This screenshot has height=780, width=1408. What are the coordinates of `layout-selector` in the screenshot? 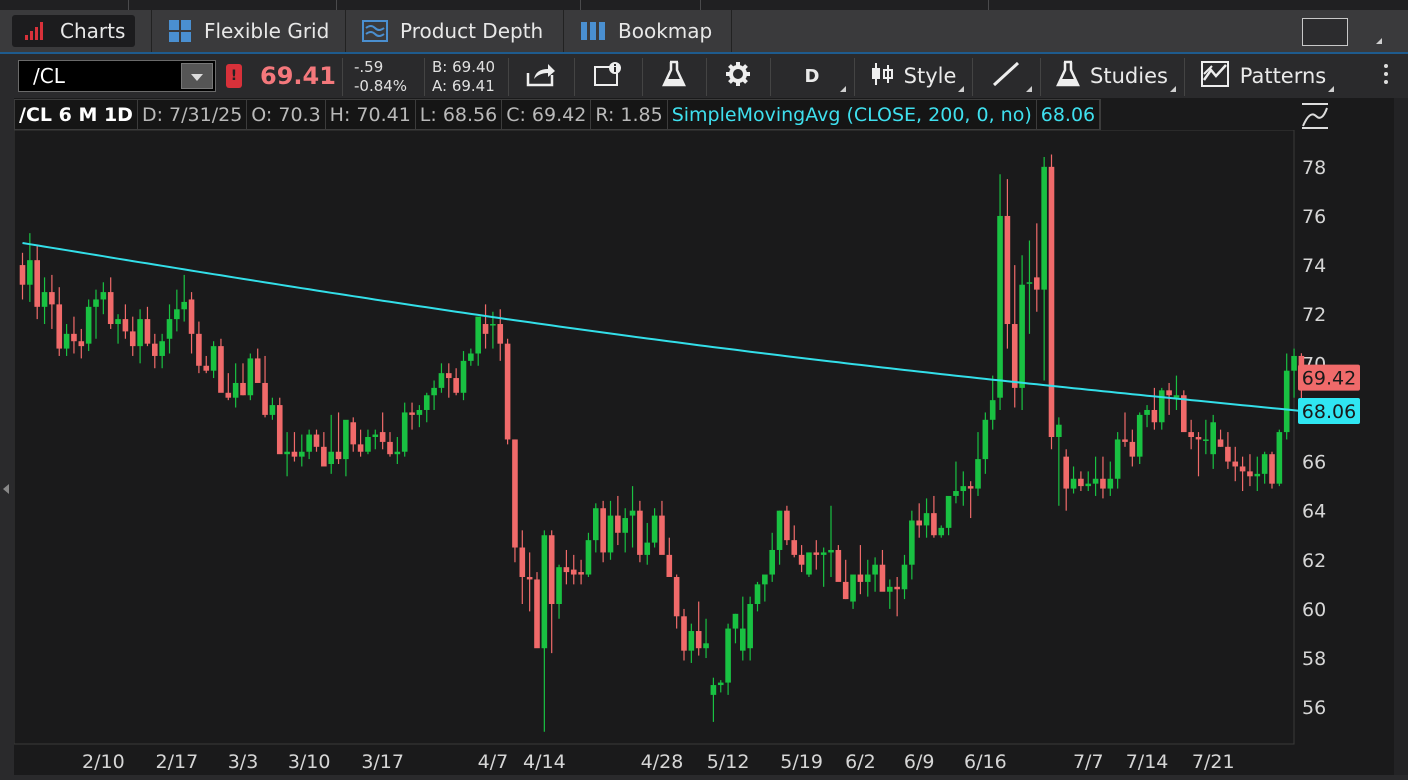 It's located at (1325, 32).